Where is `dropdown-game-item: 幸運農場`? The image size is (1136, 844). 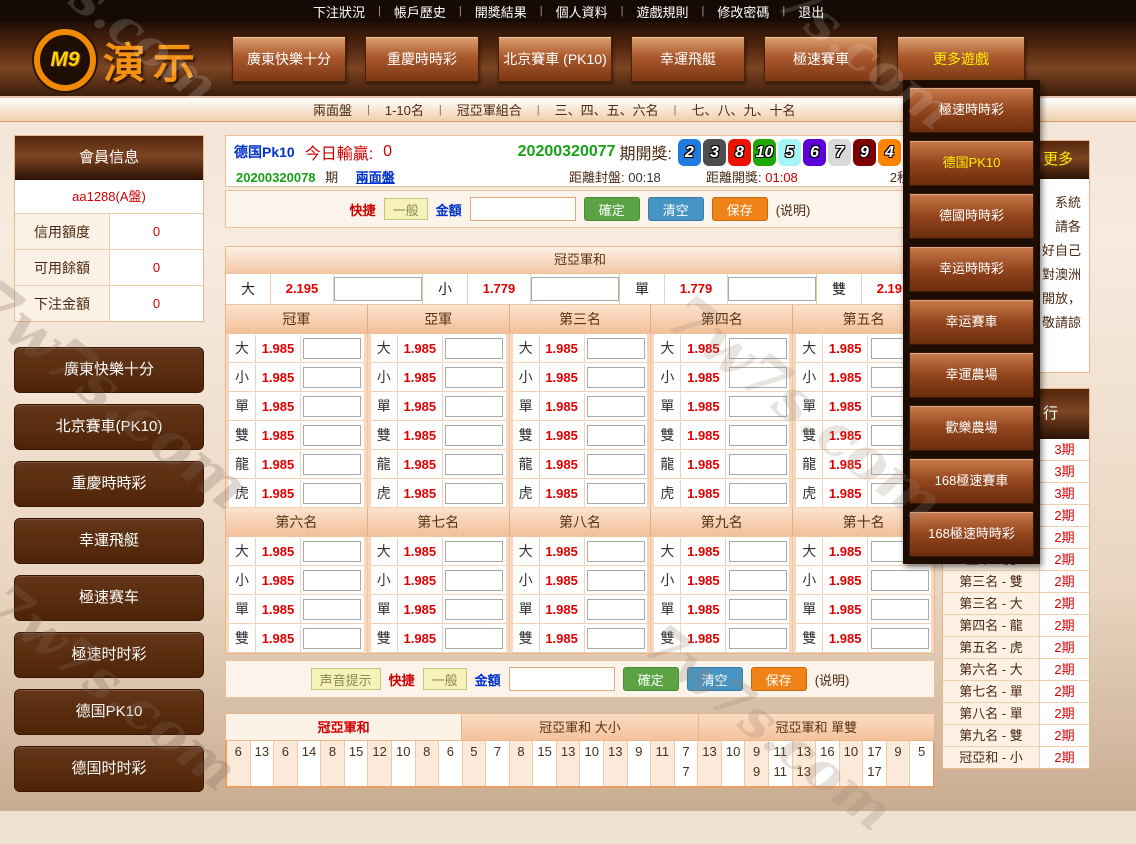 dropdown-game-item: 幸運農場 is located at coordinates (971, 375).